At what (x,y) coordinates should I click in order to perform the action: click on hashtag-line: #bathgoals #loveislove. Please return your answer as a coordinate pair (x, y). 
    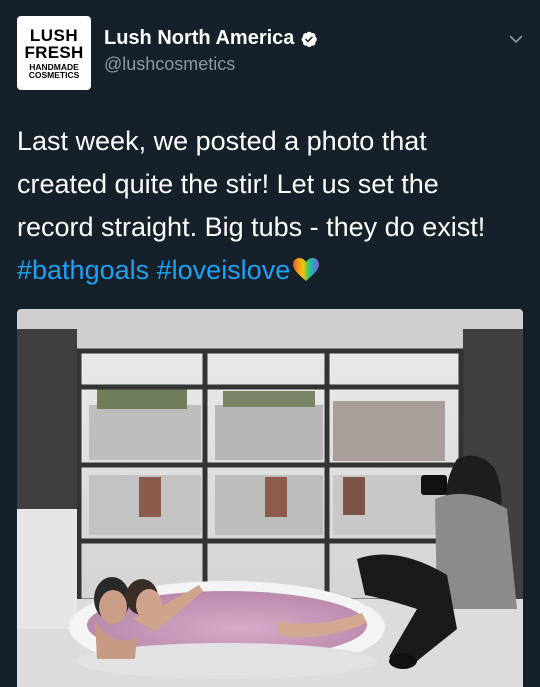
    Looking at the image, I should click on (272, 270).